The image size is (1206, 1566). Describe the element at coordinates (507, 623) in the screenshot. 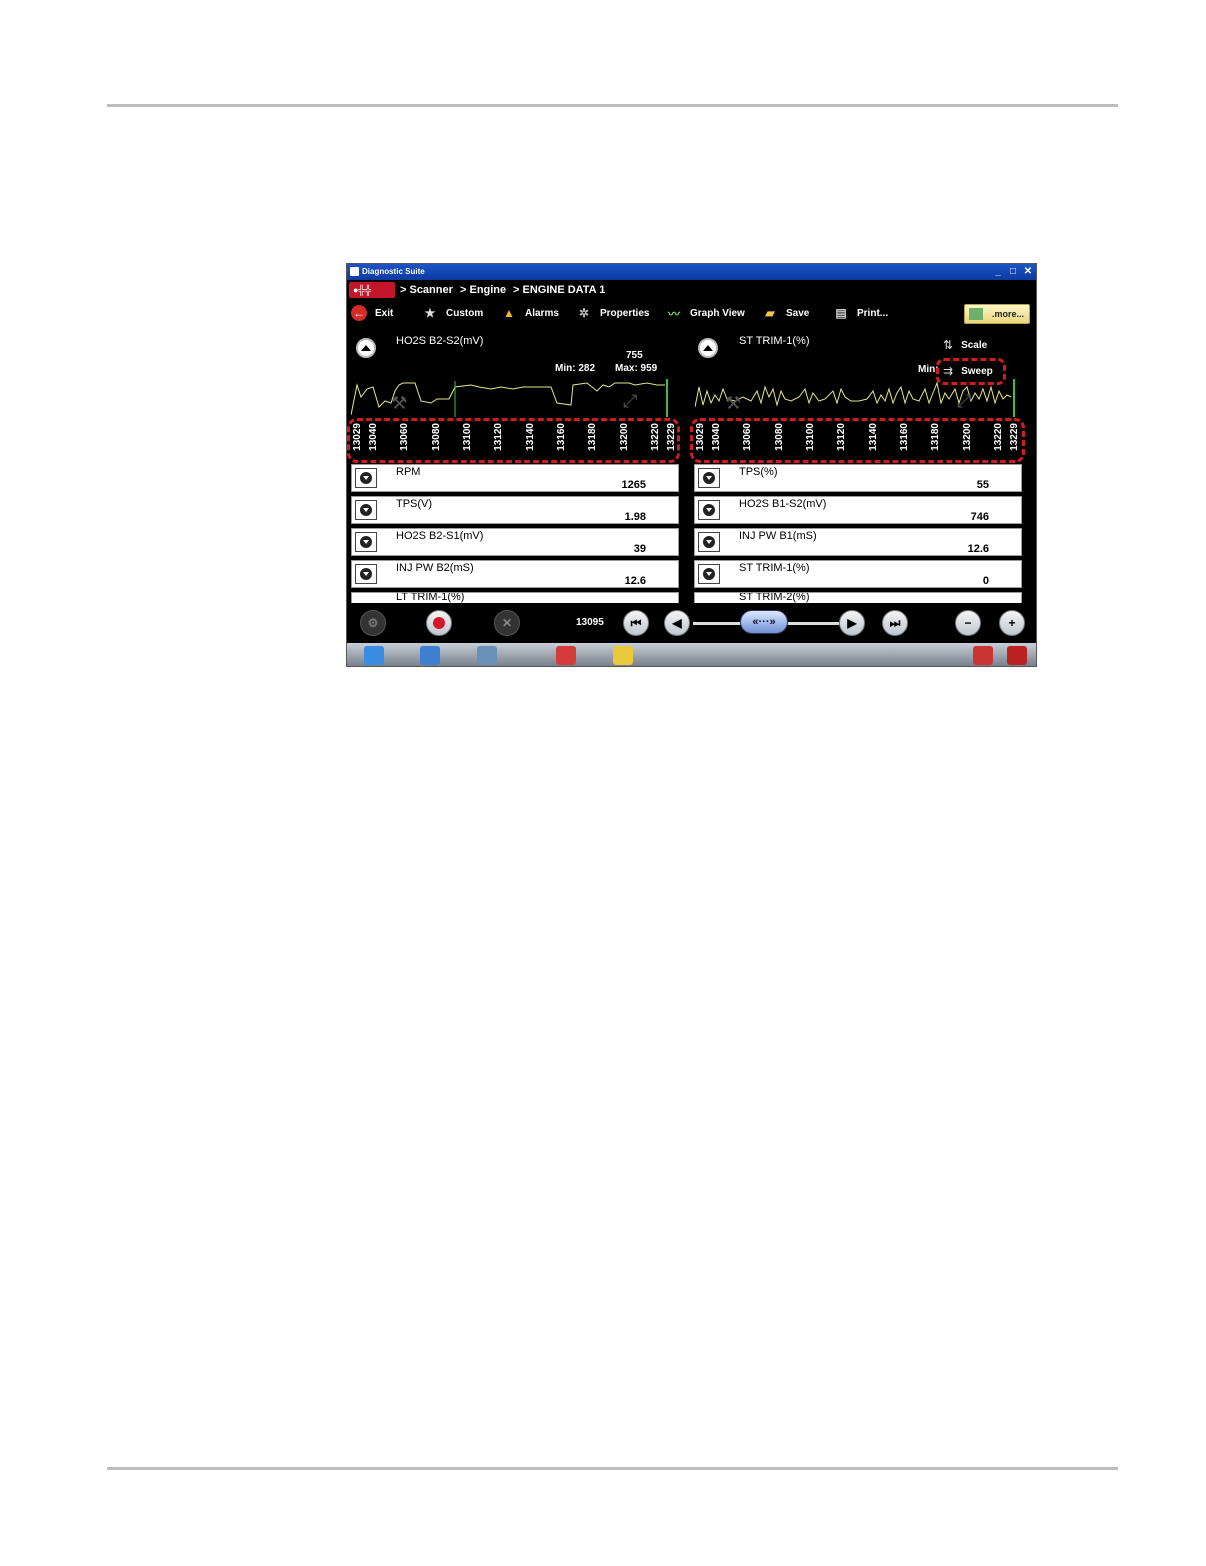

I see `tools-icon: ✕` at that location.